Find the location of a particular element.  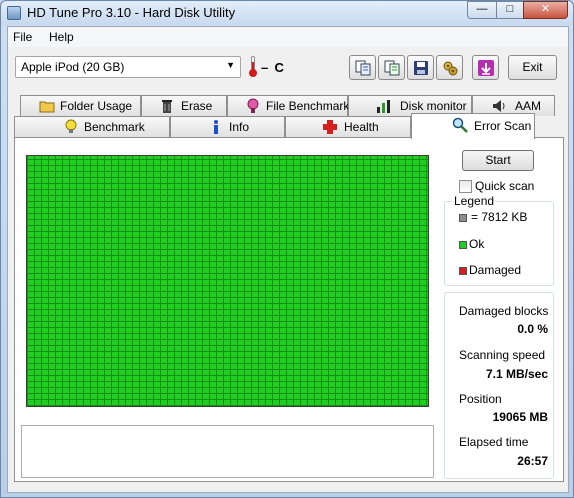

trash-icon is located at coordinates (167, 106).